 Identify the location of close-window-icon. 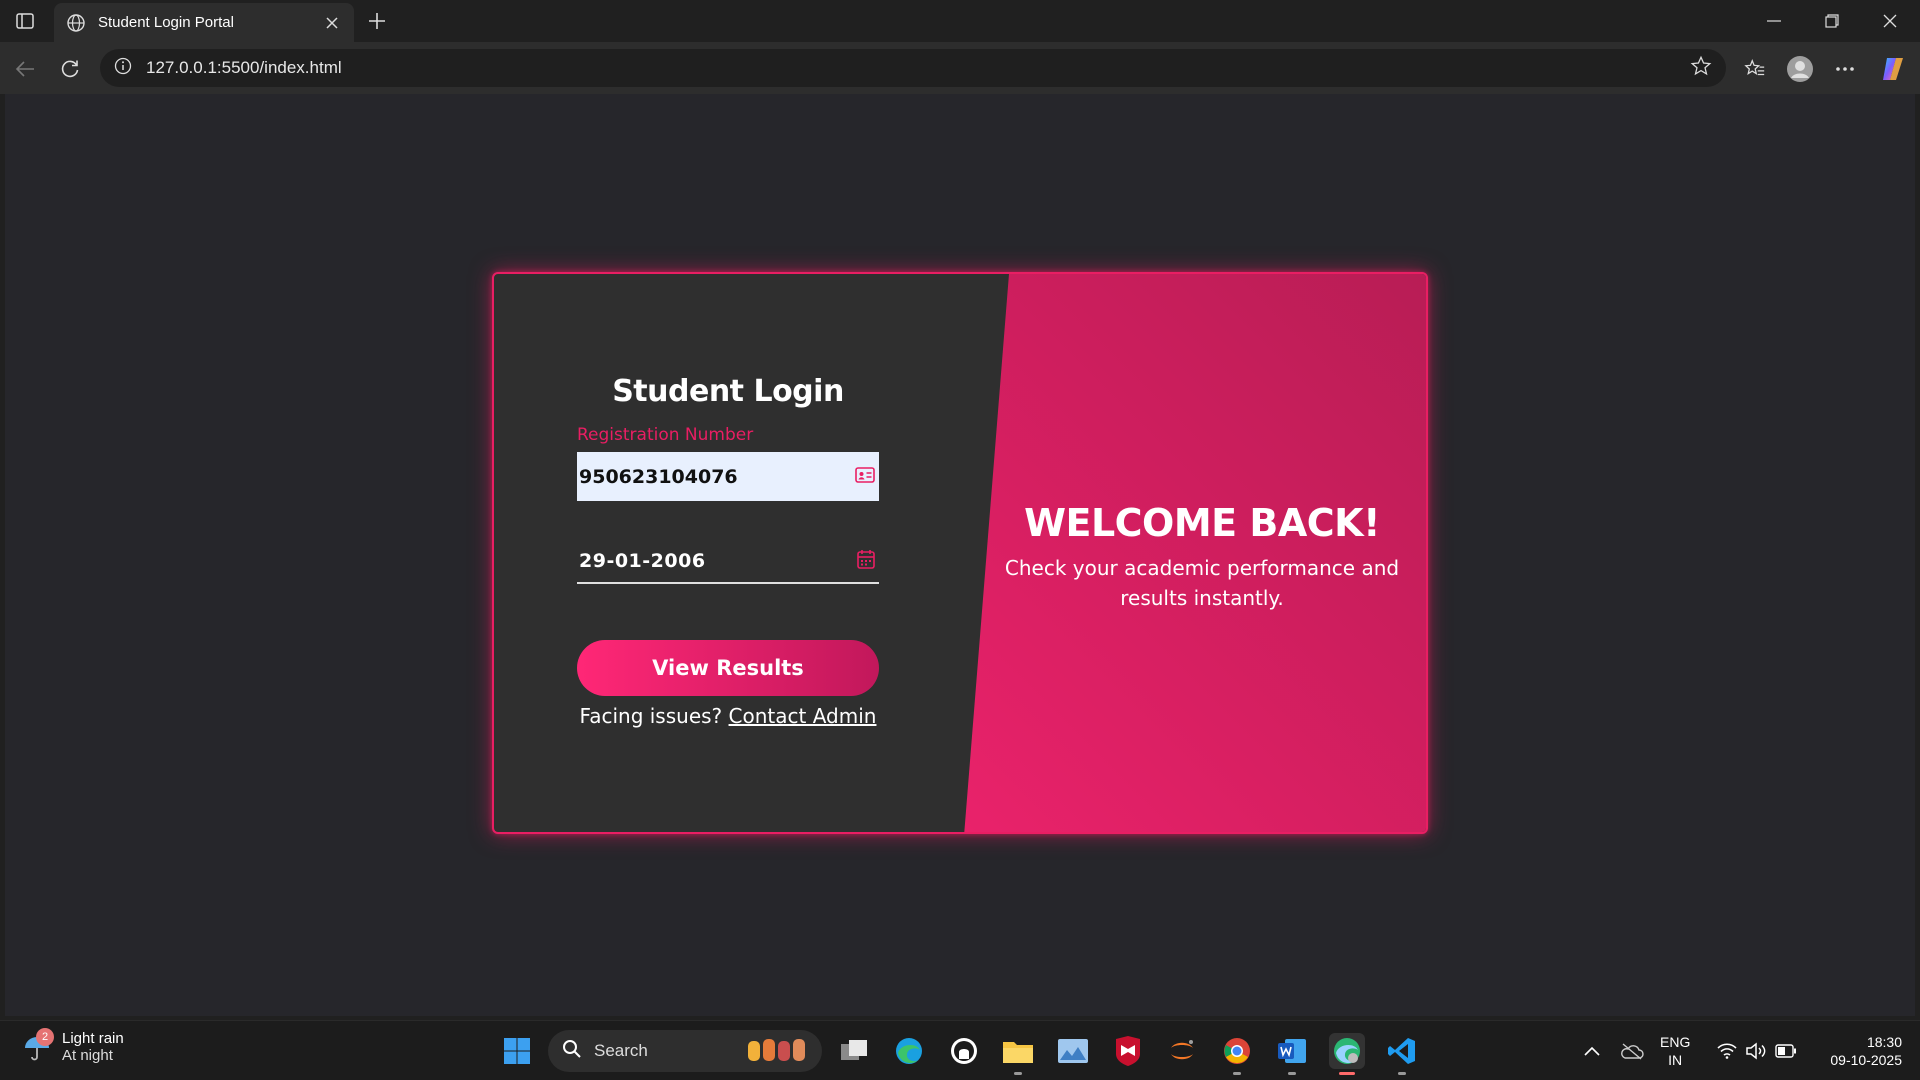
(1890, 21).